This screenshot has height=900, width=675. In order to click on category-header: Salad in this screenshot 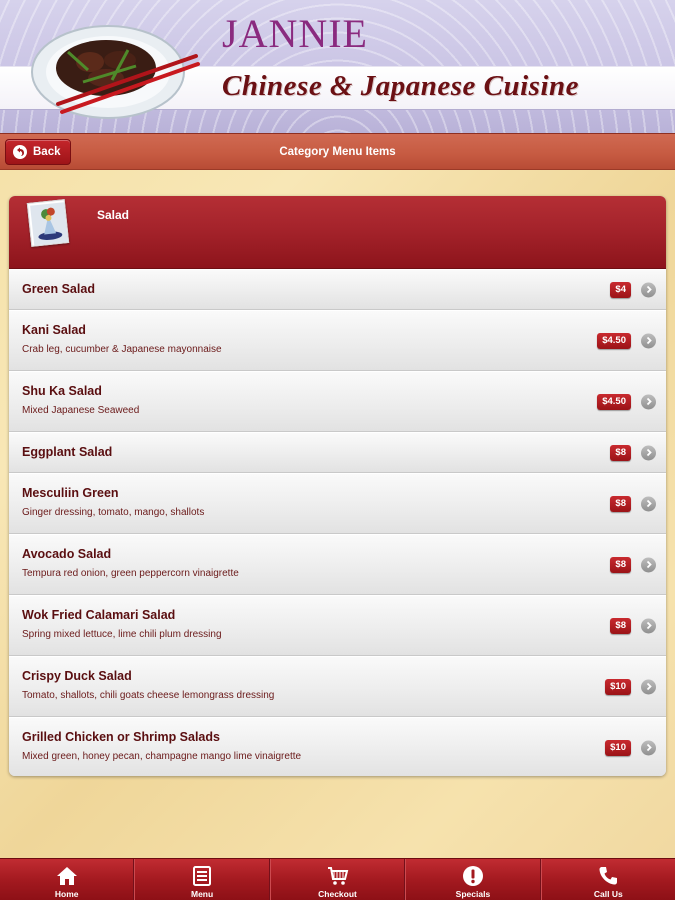, I will do `click(337, 232)`.